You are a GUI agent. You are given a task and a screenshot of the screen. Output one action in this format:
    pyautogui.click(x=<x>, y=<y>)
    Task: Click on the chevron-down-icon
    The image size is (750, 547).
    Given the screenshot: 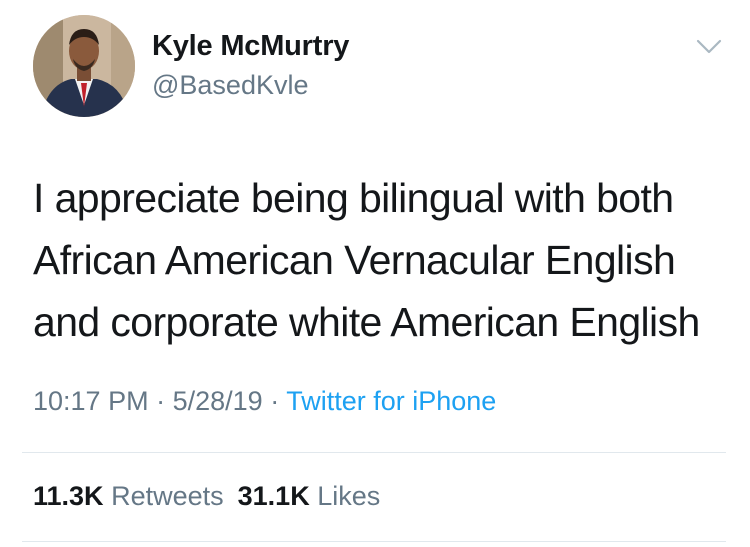 What is the action you would take?
    pyautogui.click(x=709, y=47)
    